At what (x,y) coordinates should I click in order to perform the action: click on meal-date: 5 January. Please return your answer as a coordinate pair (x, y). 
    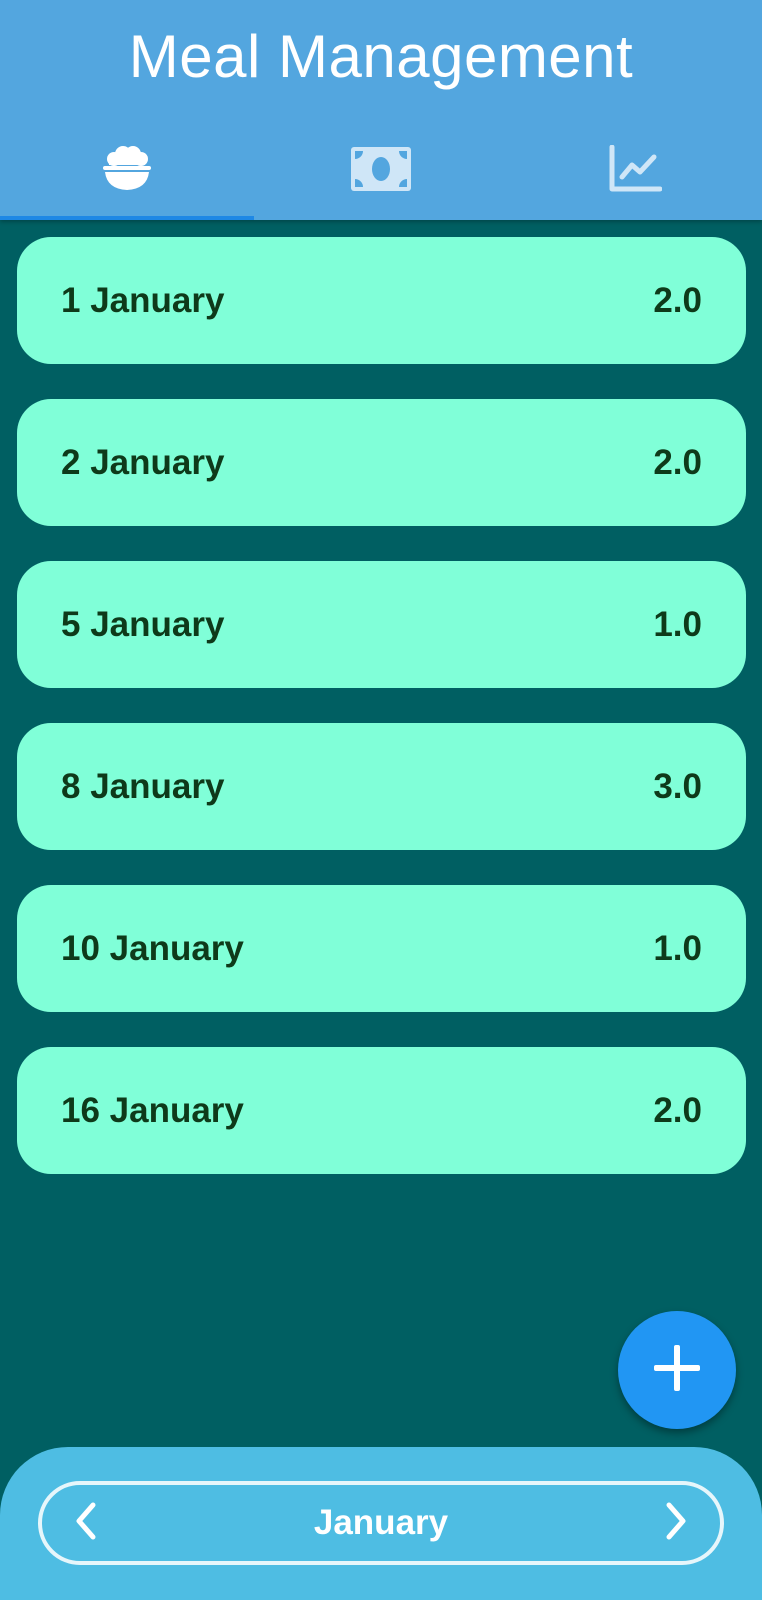
    Looking at the image, I should click on (143, 624).